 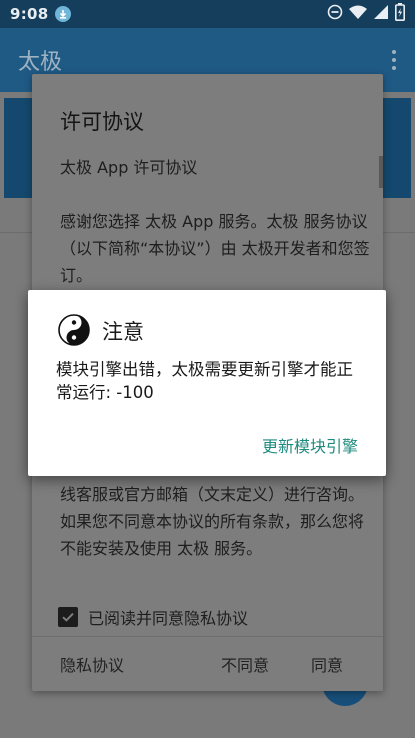 What do you see at coordinates (381, 14) in the screenshot?
I see `signal-icon` at bounding box center [381, 14].